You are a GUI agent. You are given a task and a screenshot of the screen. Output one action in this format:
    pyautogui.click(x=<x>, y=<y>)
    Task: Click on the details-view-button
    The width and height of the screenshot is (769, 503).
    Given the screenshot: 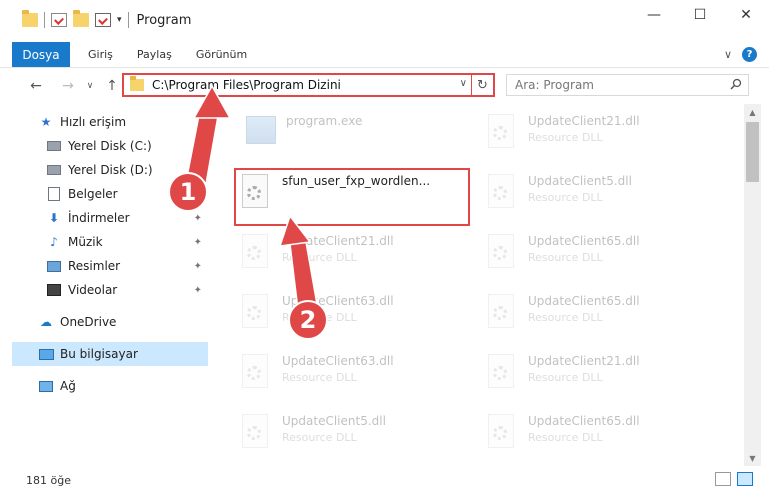 What is the action you would take?
    pyautogui.click(x=723, y=479)
    